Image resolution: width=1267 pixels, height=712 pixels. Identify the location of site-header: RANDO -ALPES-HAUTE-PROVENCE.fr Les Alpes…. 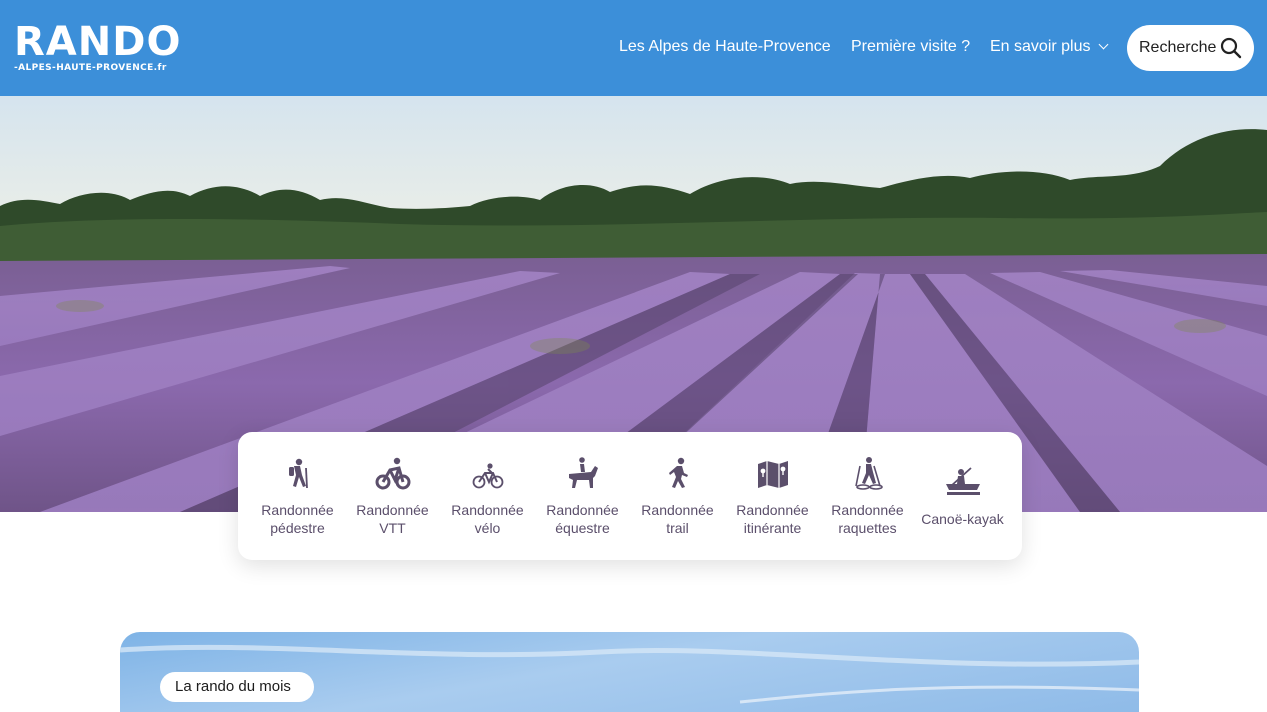
(633, 48).